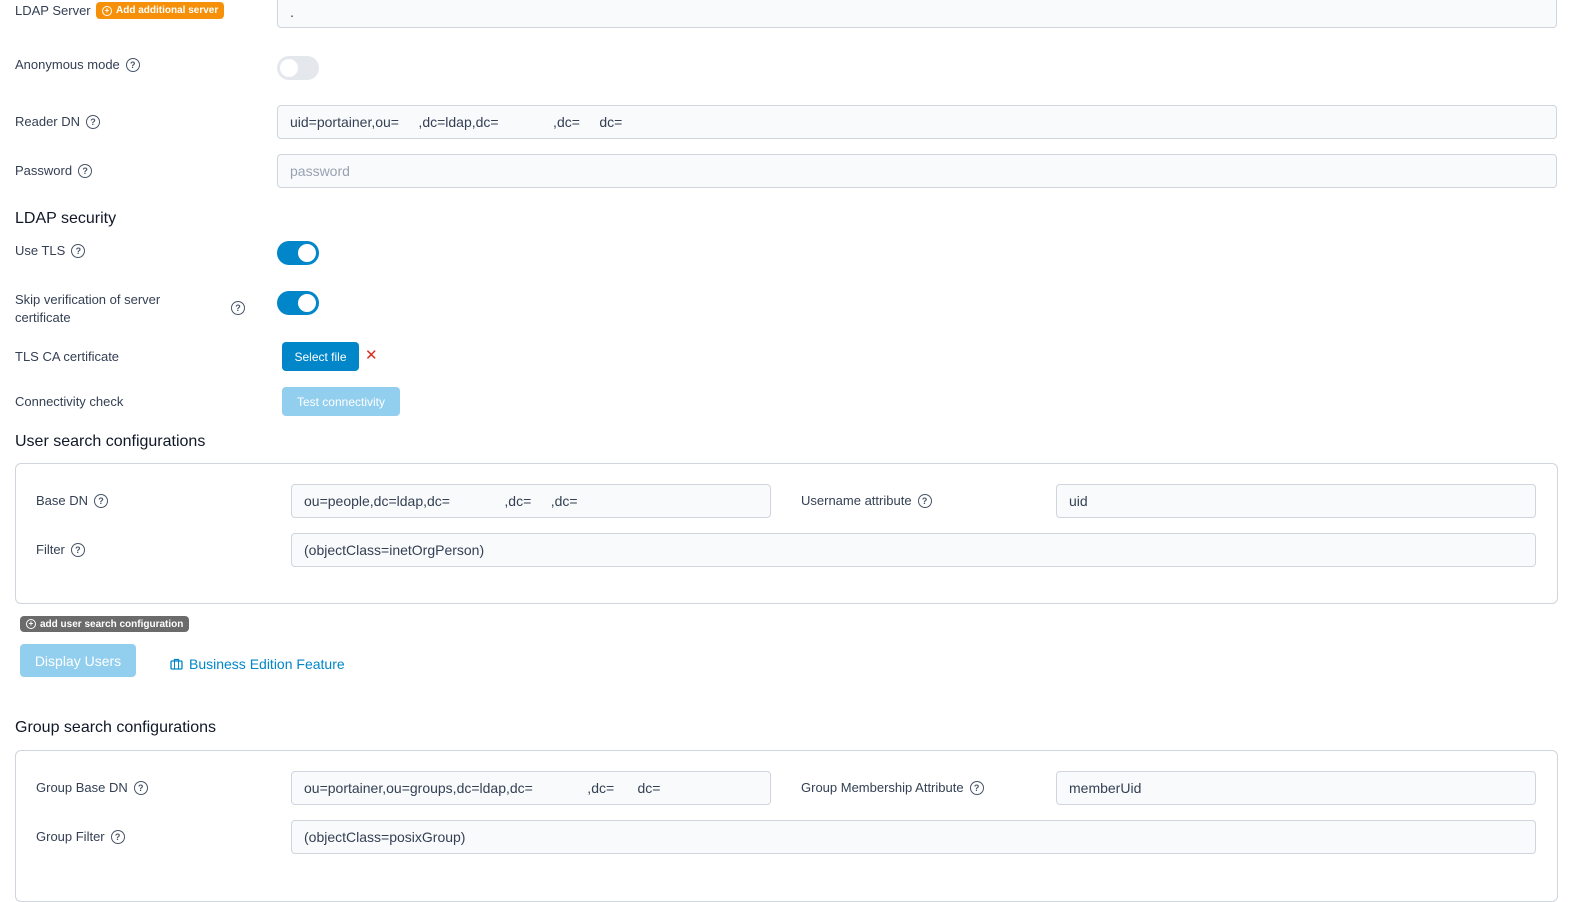 This screenshot has width=1570, height=902. What do you see at coordinates (1296, 788) in the screenshot?
I see `group-membership-input: memberUid` at bounding box center [1296, 788].